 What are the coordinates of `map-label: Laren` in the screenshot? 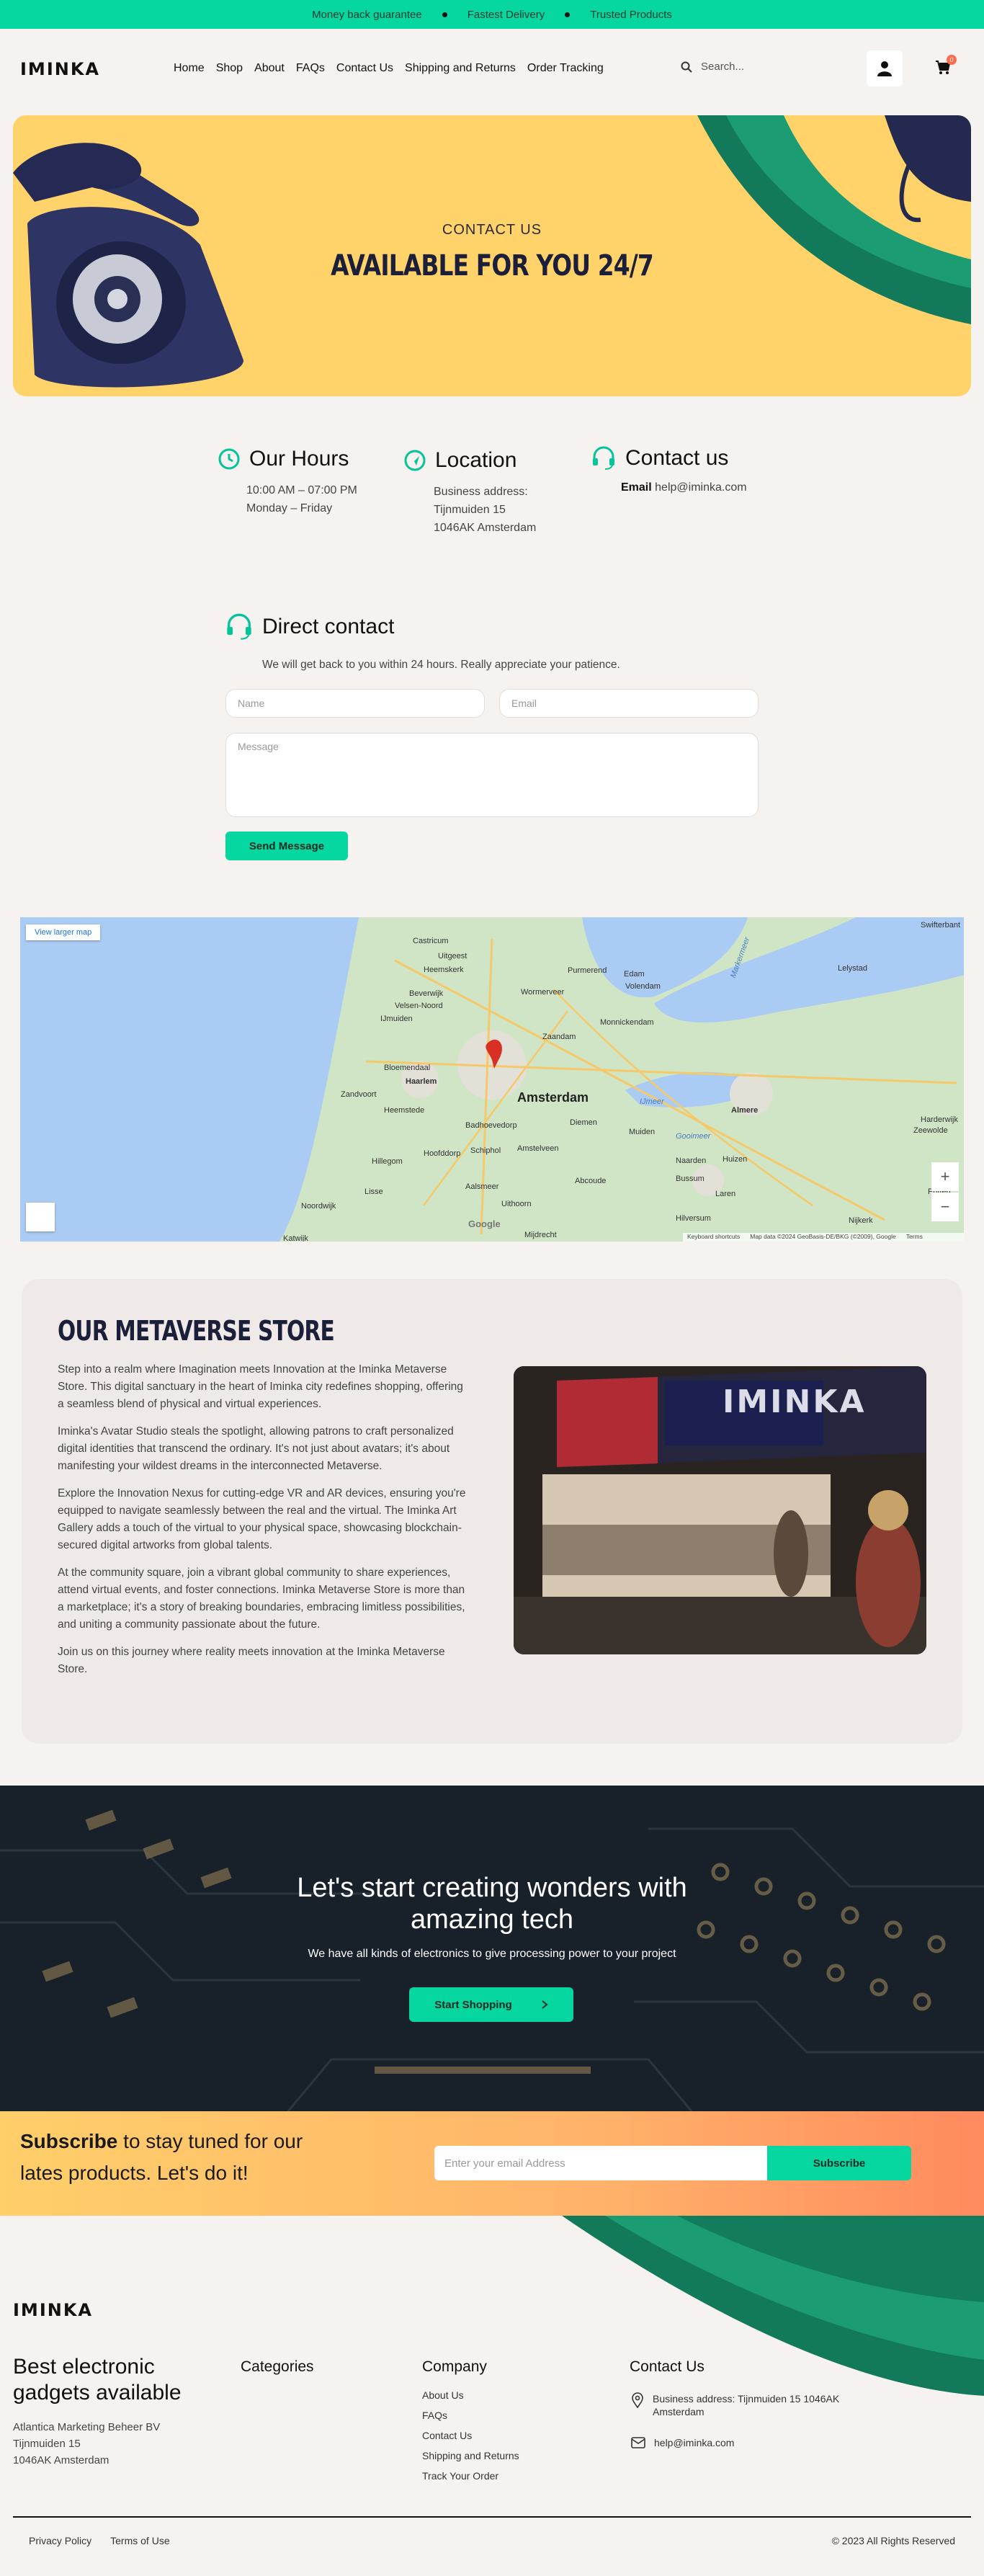 It's located at (725, 1194).